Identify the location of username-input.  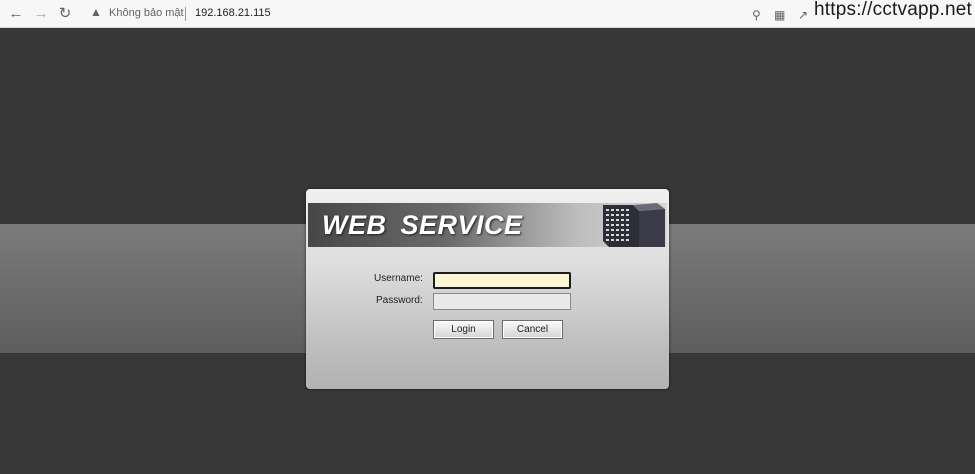
(502, 280).